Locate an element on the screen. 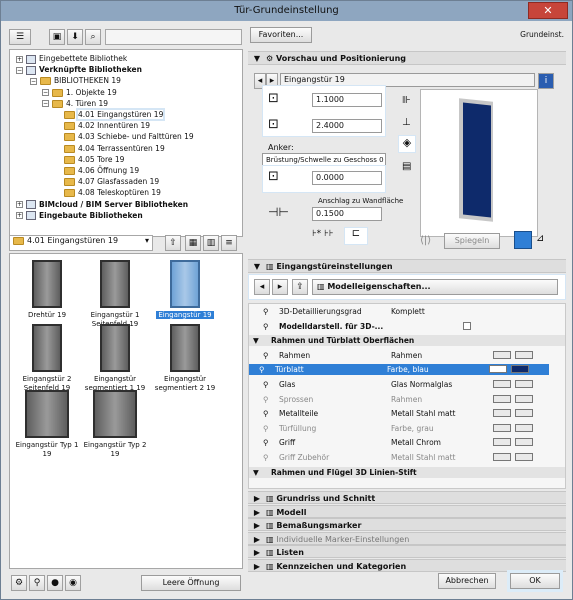  next-icon: ▸ is located at coordinates (280, 287).